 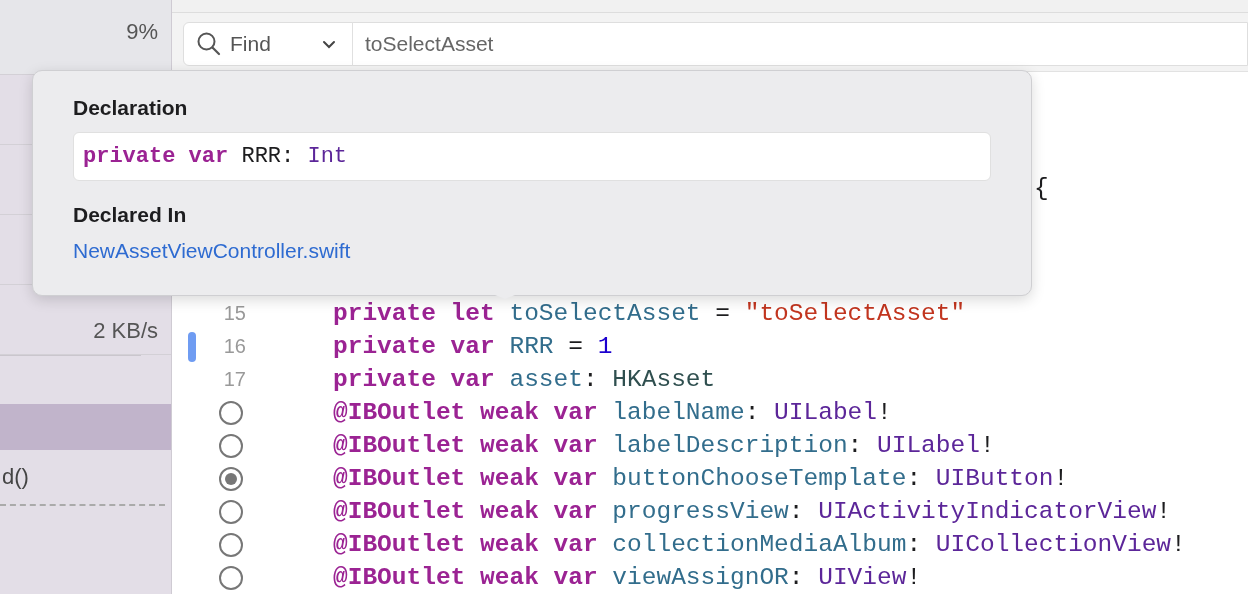 What do you see at coordinates (329, 44) in the screenshot?
I see `chevron-down-icon` at bounding box center [329, 44].